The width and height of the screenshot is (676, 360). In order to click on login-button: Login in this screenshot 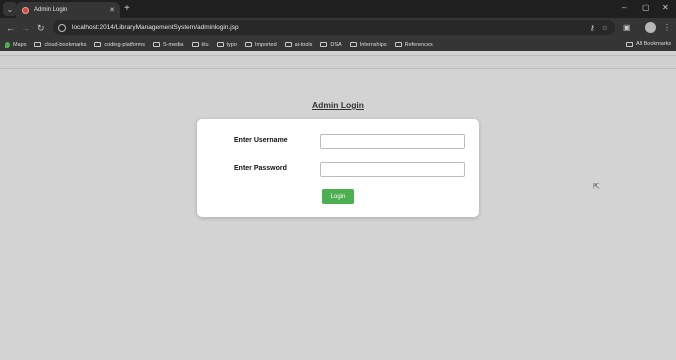, I will do `click(338, 196)`.